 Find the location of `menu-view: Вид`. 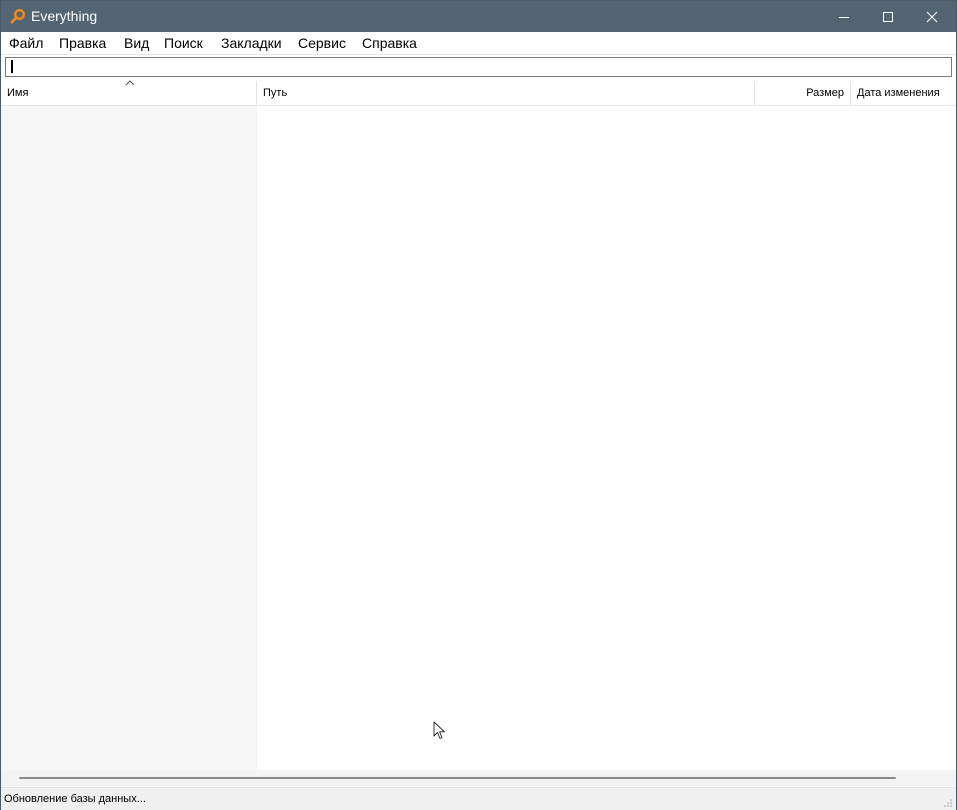

menu-view: Вид is located at coordinates (136, 43).